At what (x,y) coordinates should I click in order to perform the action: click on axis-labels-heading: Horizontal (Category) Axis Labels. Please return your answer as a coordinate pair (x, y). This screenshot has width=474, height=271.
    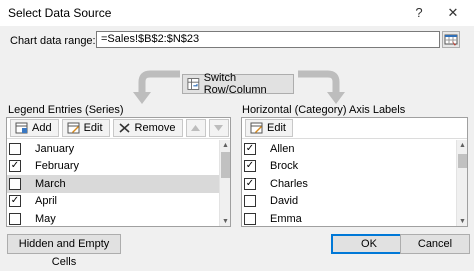
    Looking at the image, I should click on (324, 110).